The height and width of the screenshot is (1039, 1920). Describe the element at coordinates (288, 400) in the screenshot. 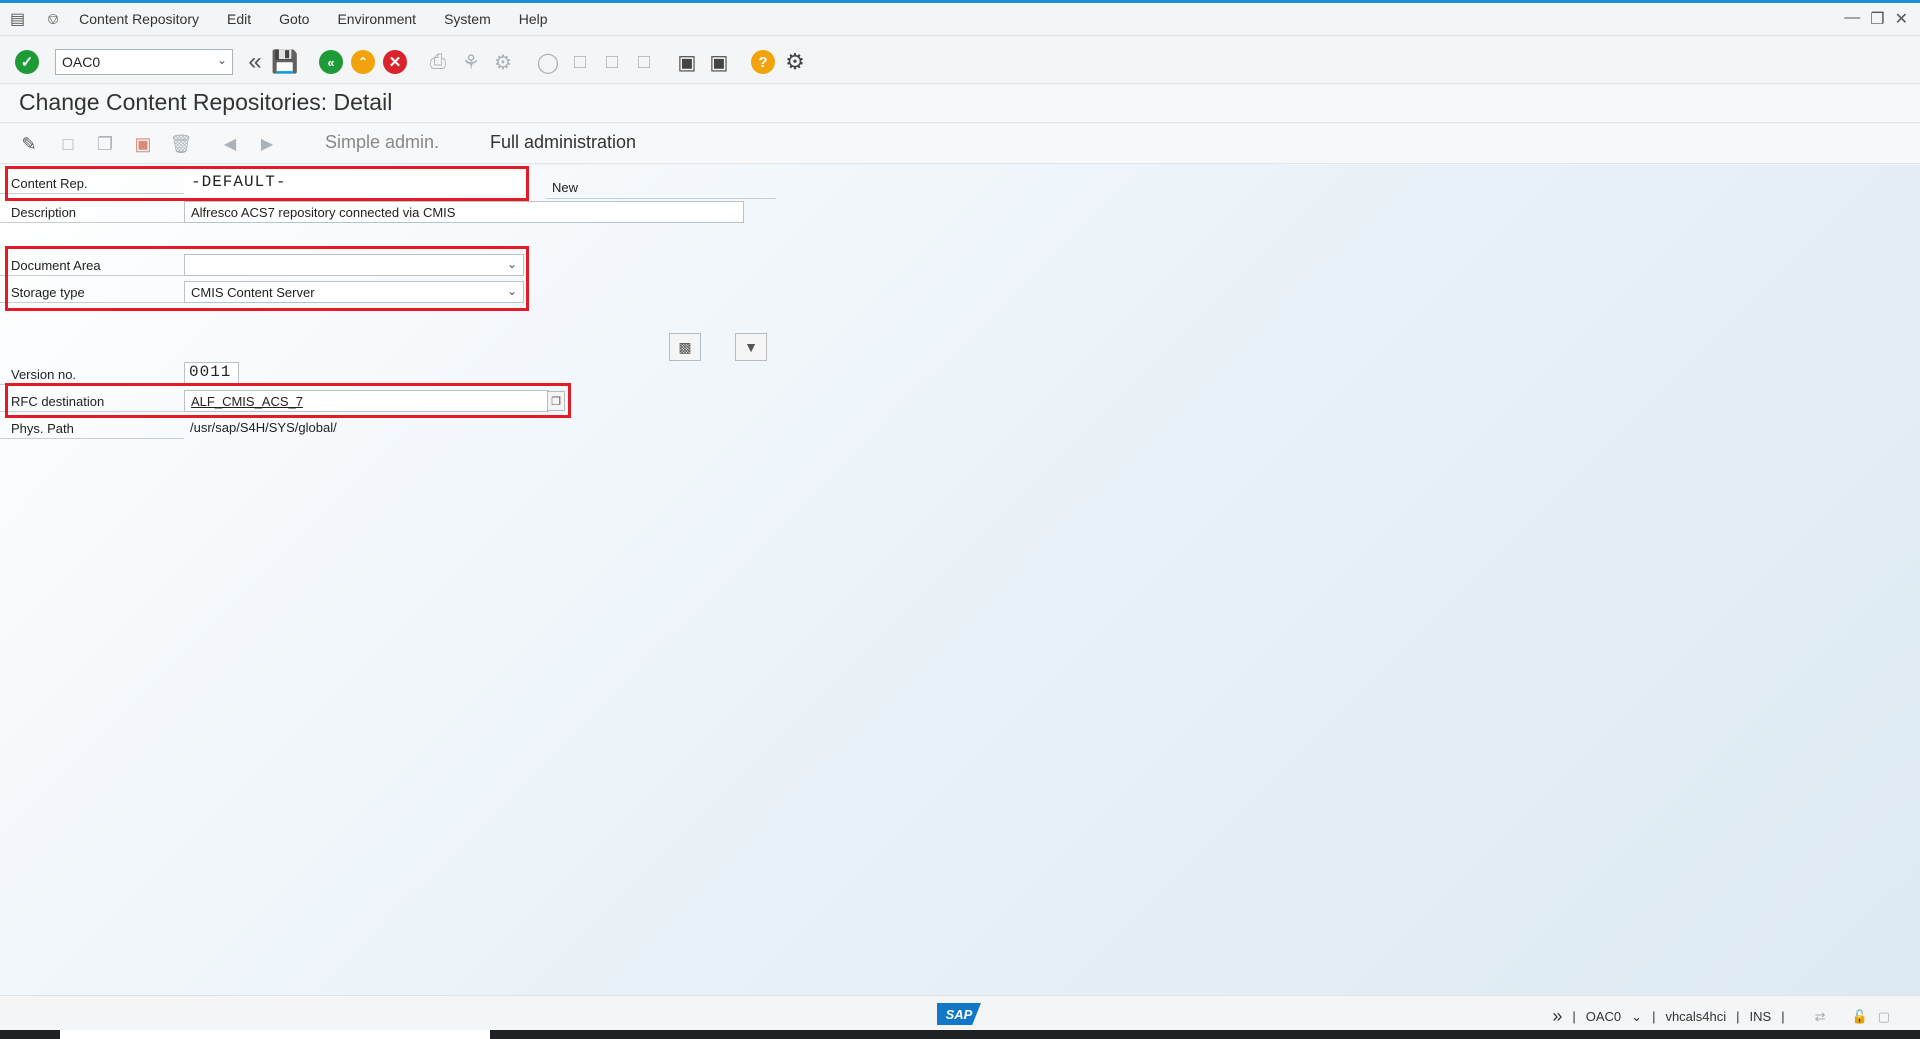

I see `rfc-destination-highlight` at that location.